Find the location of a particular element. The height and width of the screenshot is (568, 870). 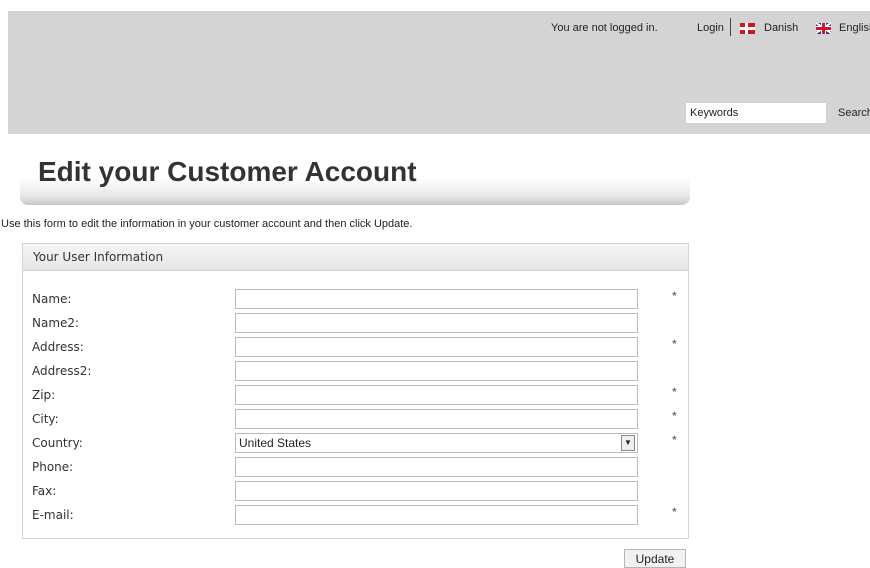

form-row-email: E-mail: * is located at coordinates (355, 515).